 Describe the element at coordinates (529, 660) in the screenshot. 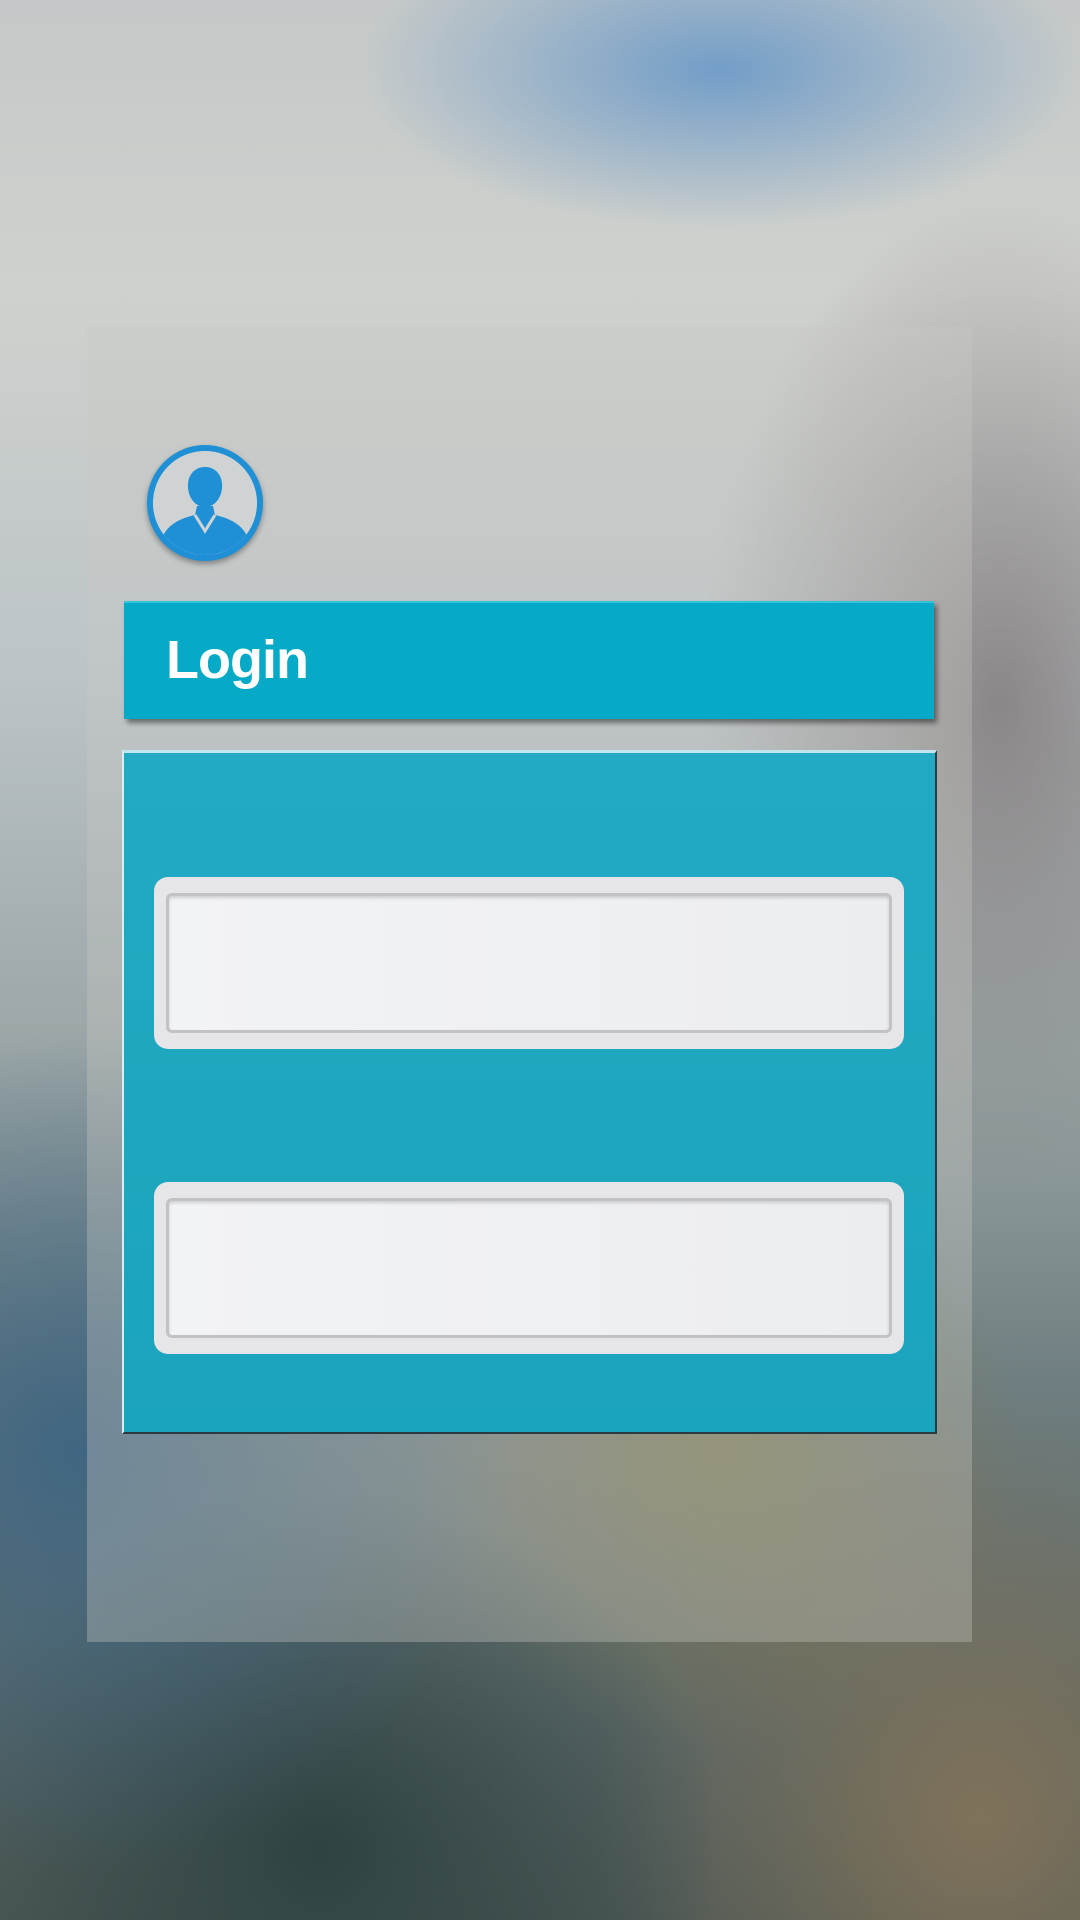

I see `login-header-bar: Login` at that location.